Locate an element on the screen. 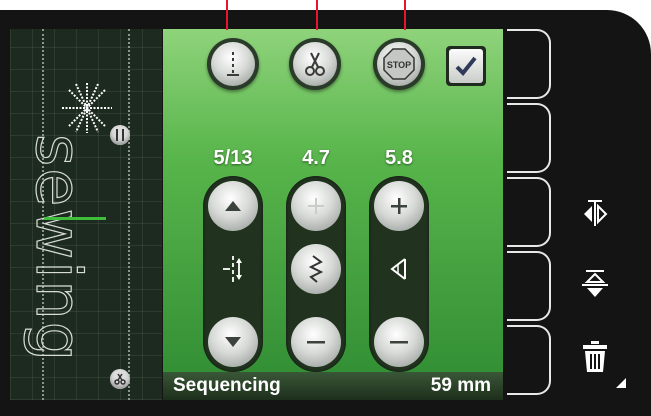  stitch-text-preview: sewing is located at coordinates (58, 248).